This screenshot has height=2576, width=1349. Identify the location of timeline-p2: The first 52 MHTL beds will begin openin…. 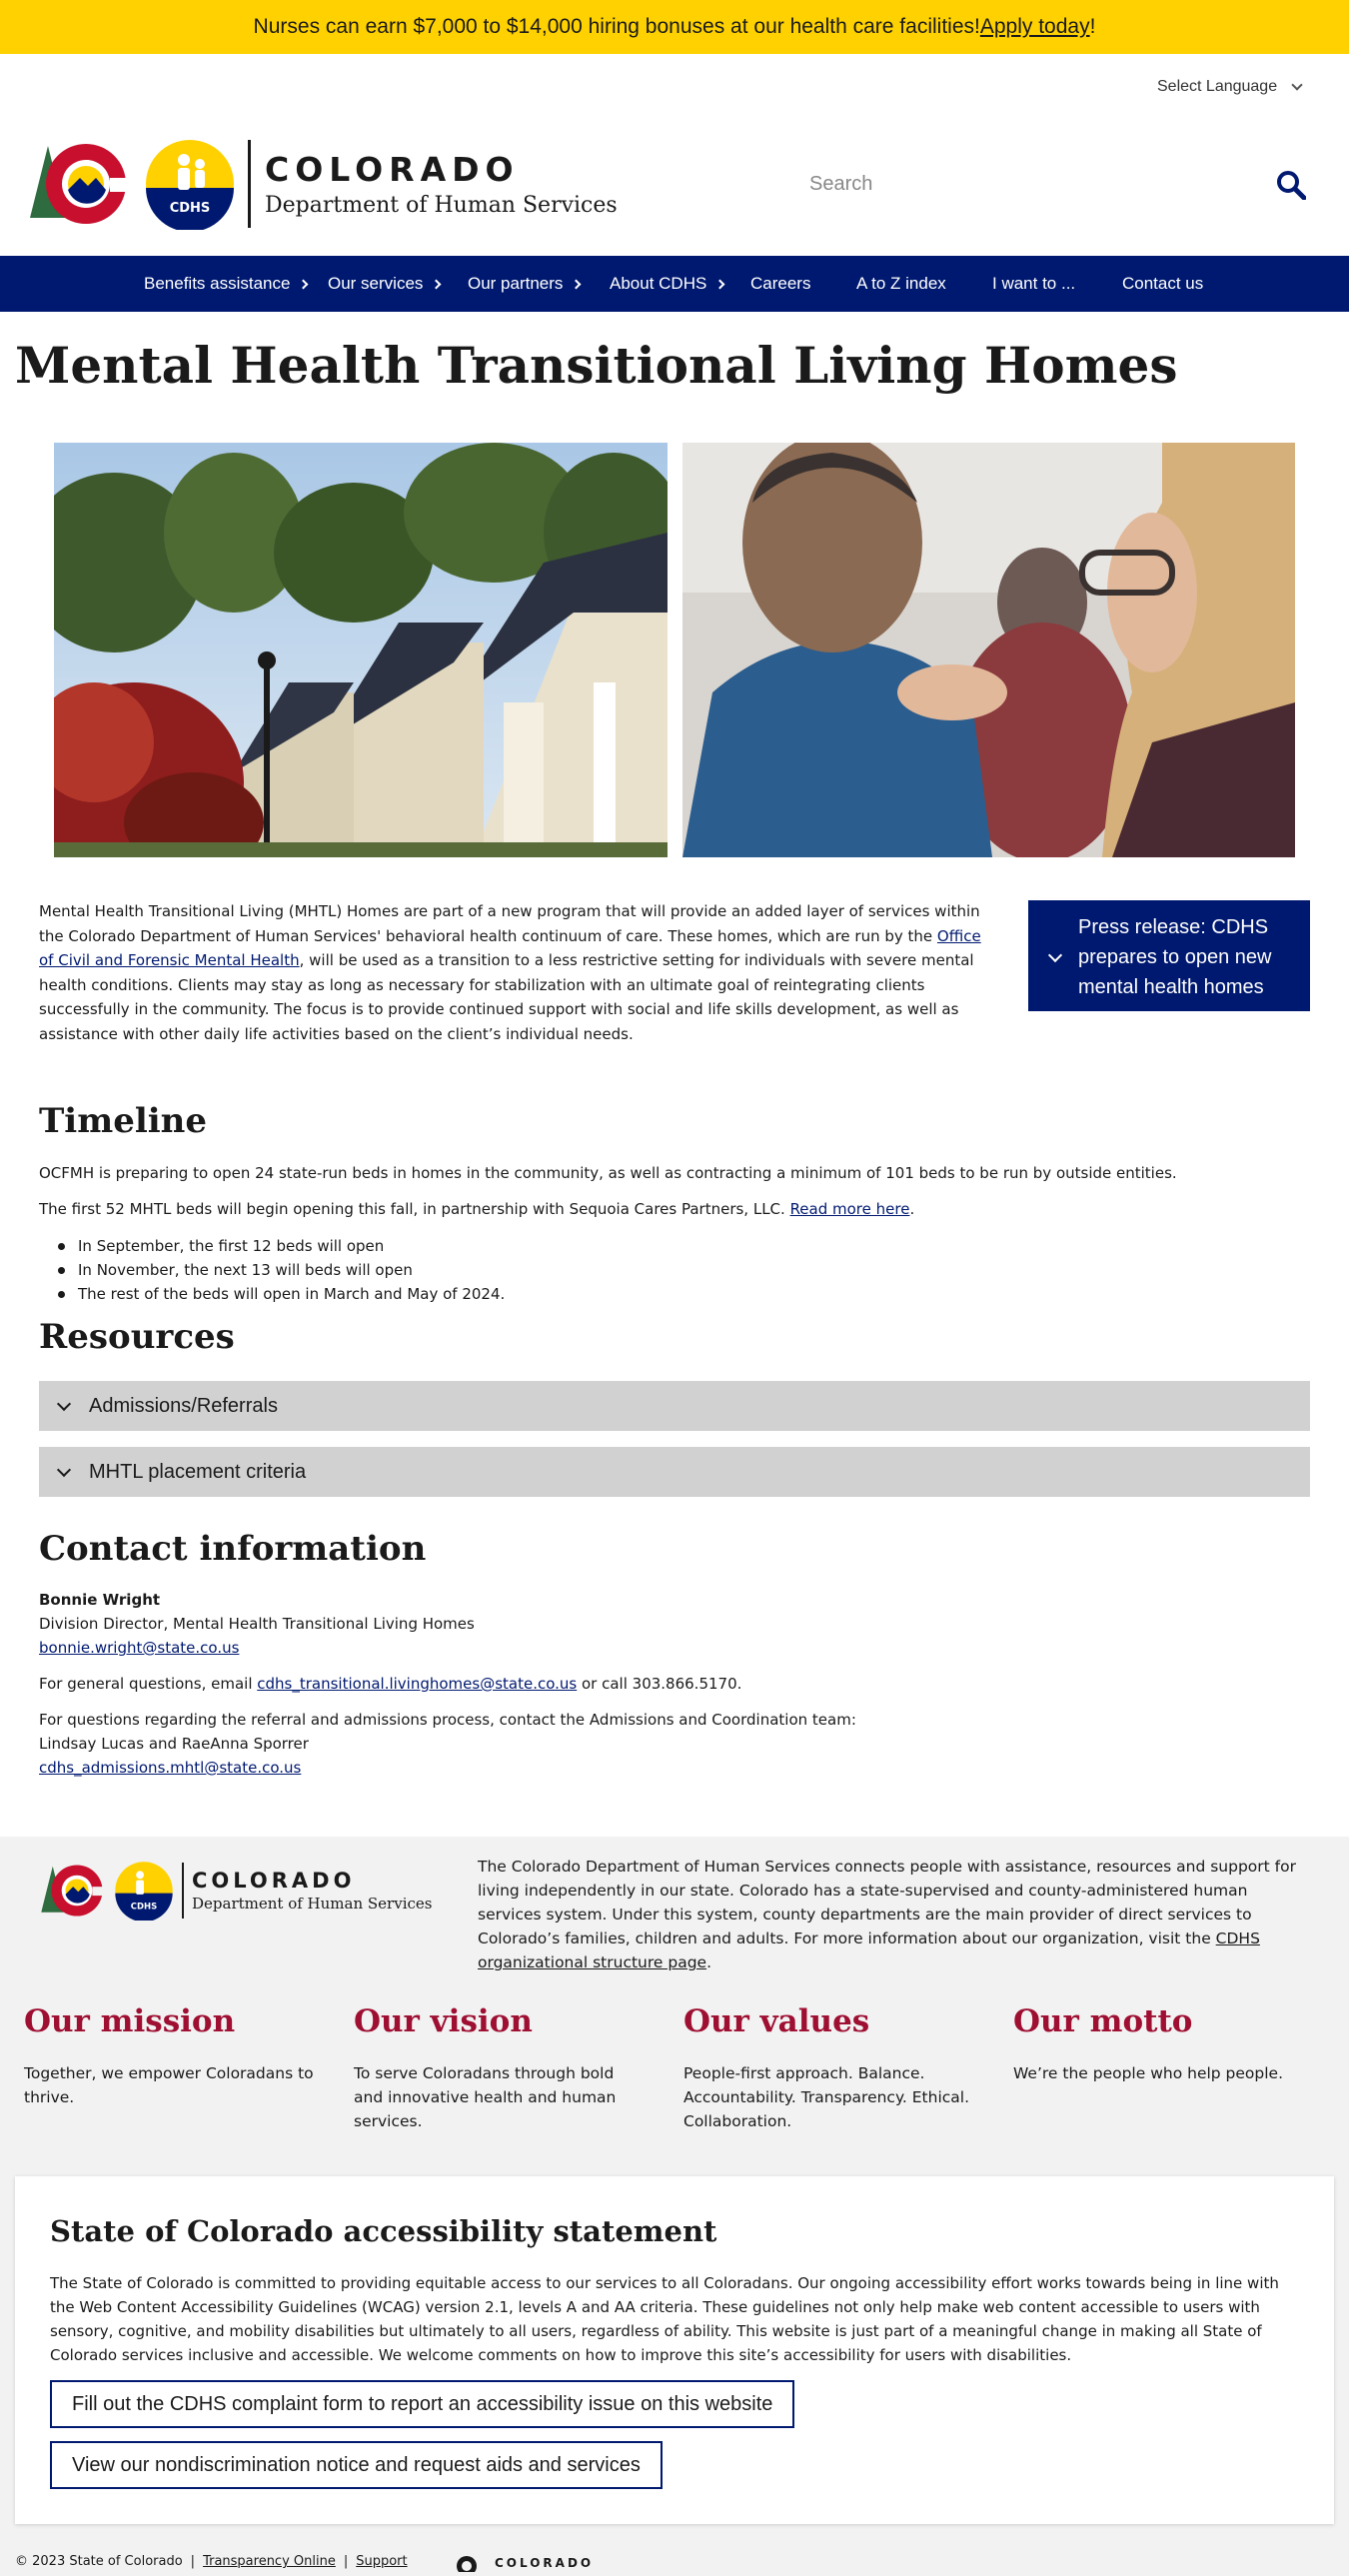
(477, 1209).